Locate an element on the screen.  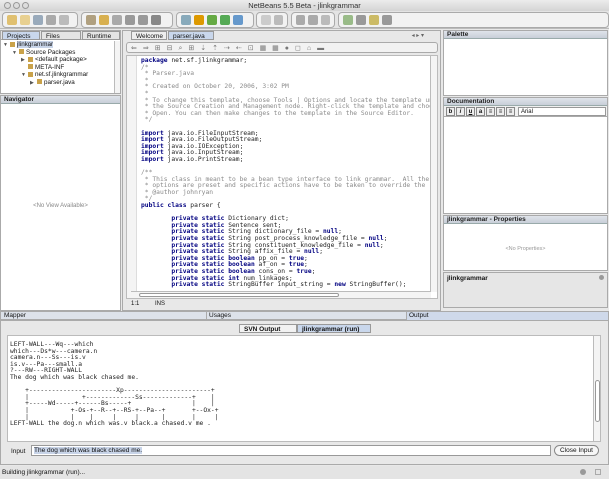
component-icon is located at coordinates (361, 20).